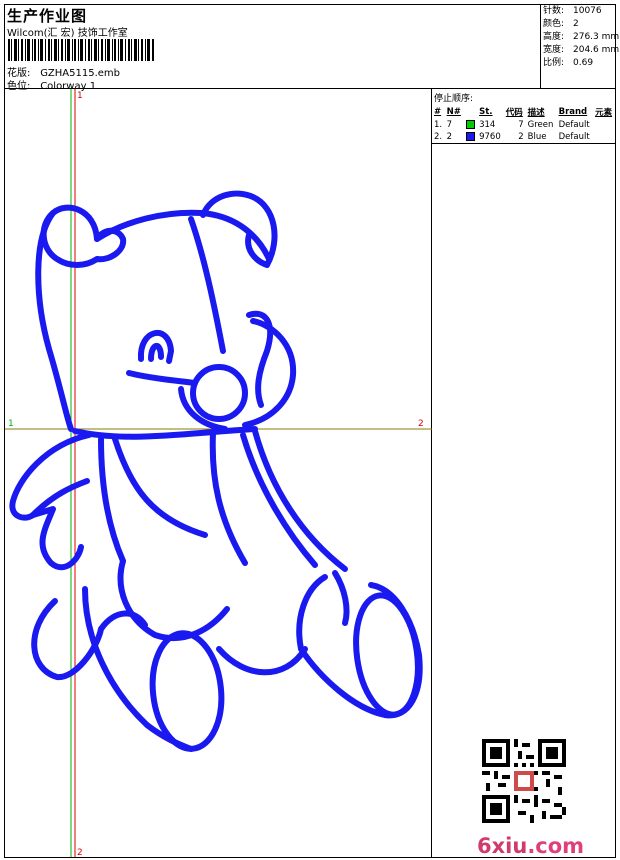 The width and height of the screenshot is (620, 860). I want to click on bear-left-arm-inner, so click(60, 498).